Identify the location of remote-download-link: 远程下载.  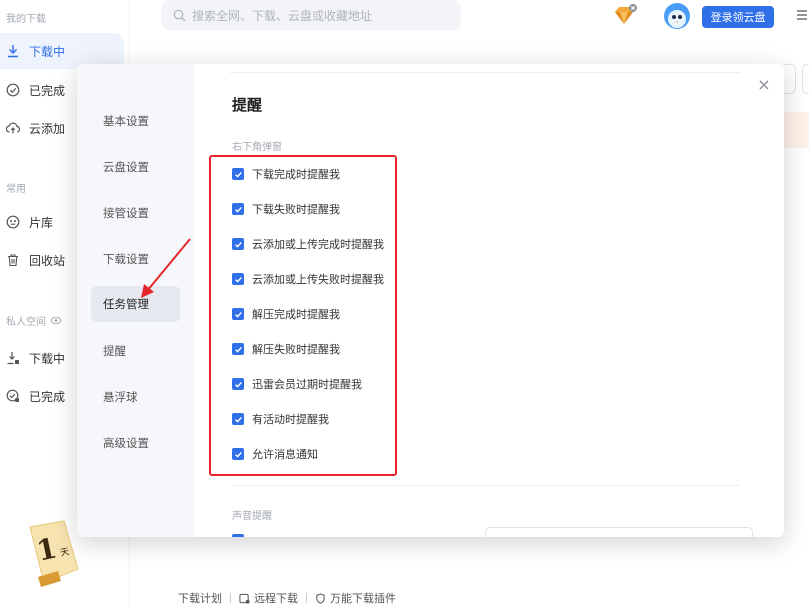
(268, 598).